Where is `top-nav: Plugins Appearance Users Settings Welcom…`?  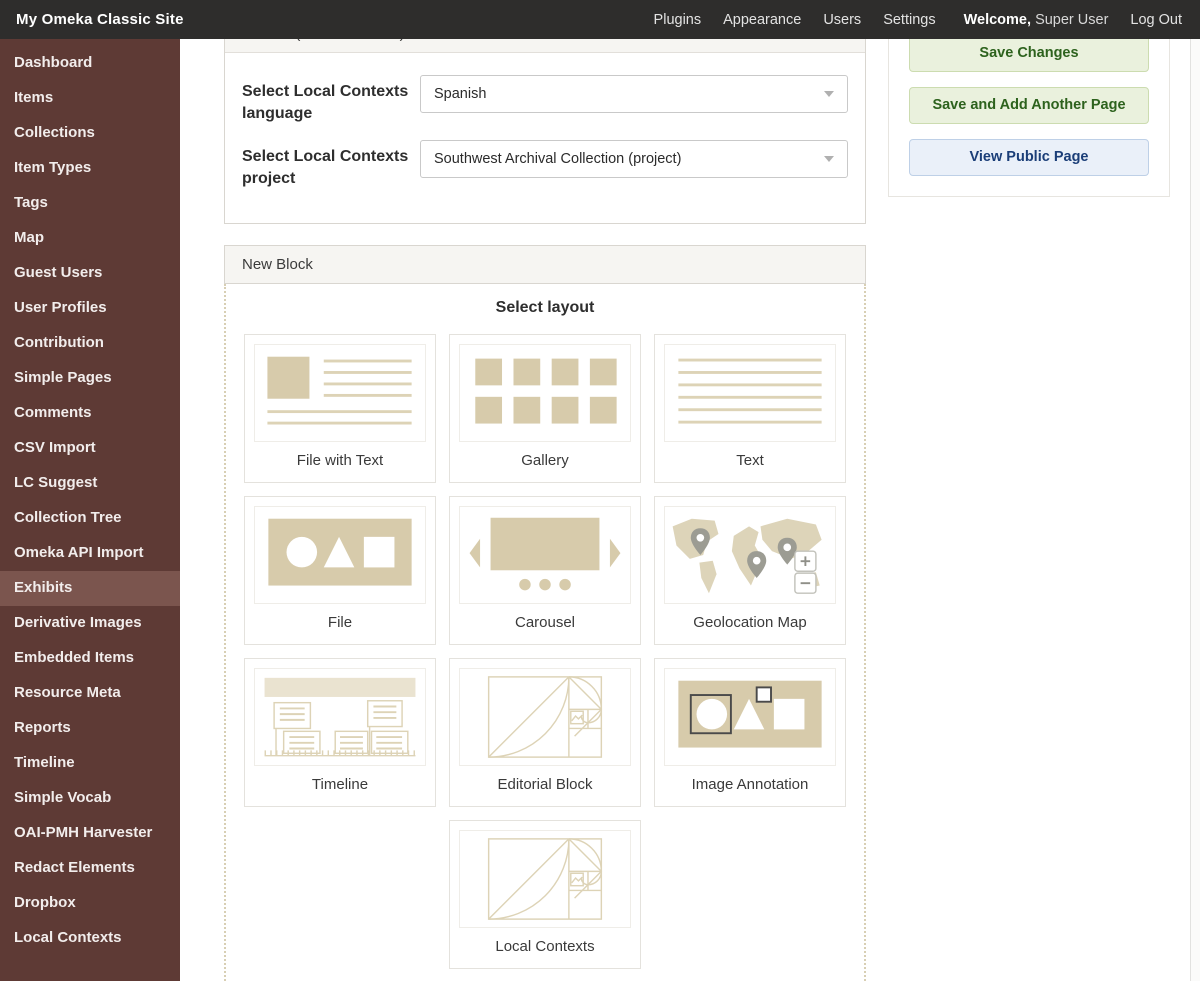 top-nav: Plugins Appearance Users Settings Welcom… is located at coordinates (918, 20).